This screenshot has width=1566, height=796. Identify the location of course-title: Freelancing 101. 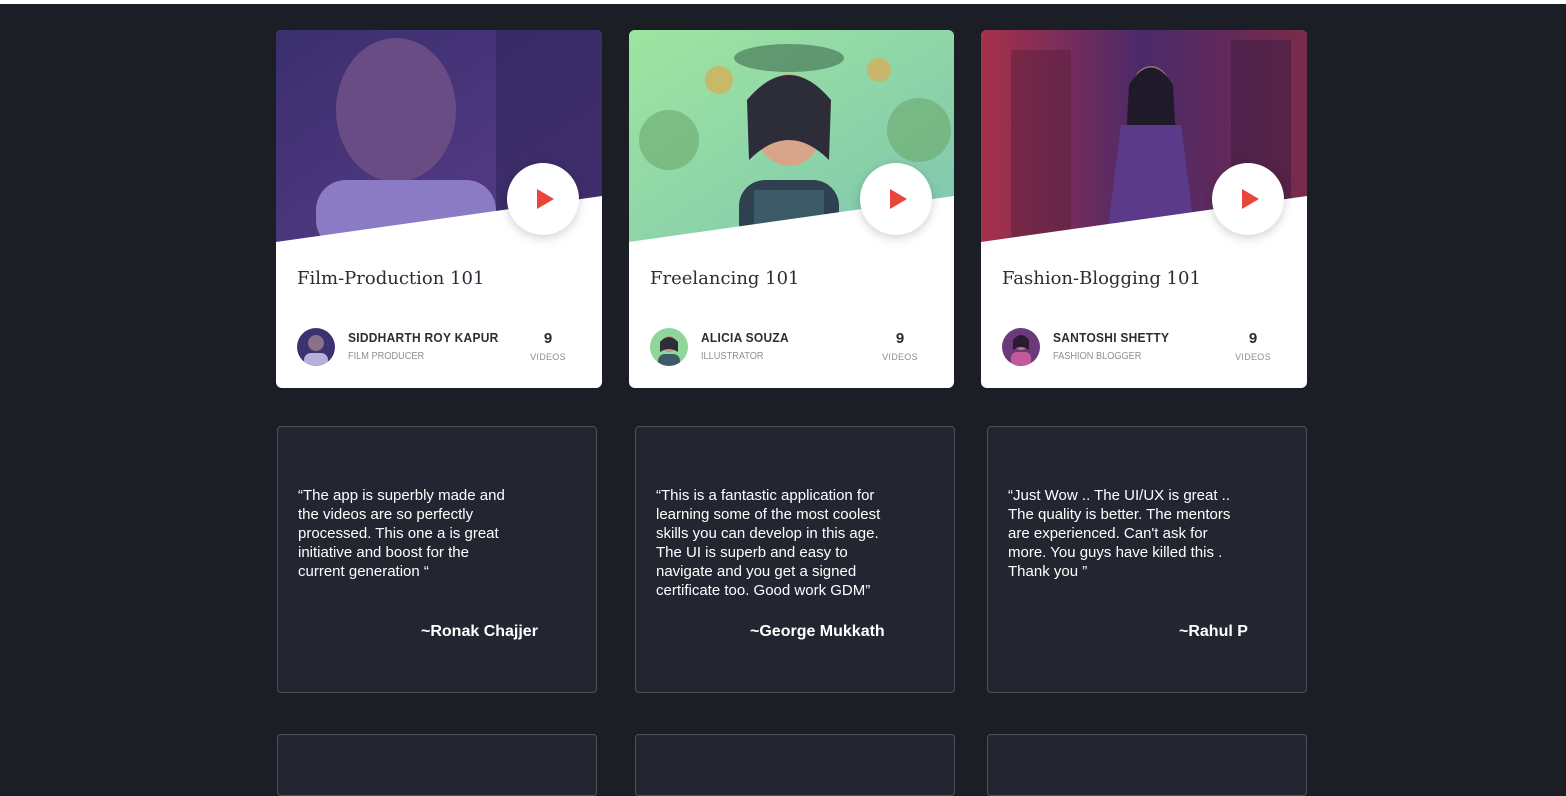
(725, 278).